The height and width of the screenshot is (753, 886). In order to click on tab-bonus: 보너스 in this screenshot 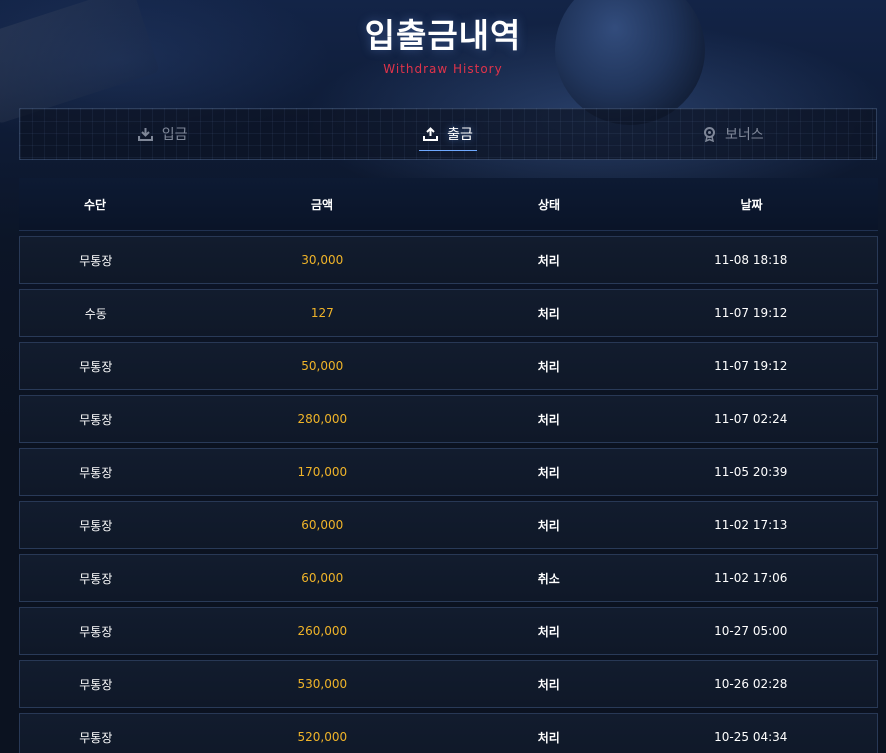, I will do `click(733, 134)`.